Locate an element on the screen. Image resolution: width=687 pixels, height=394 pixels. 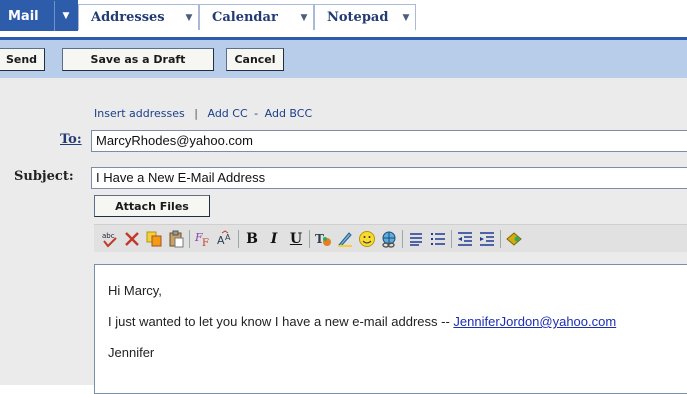
copy-icon is located at coordinates (154, 239).